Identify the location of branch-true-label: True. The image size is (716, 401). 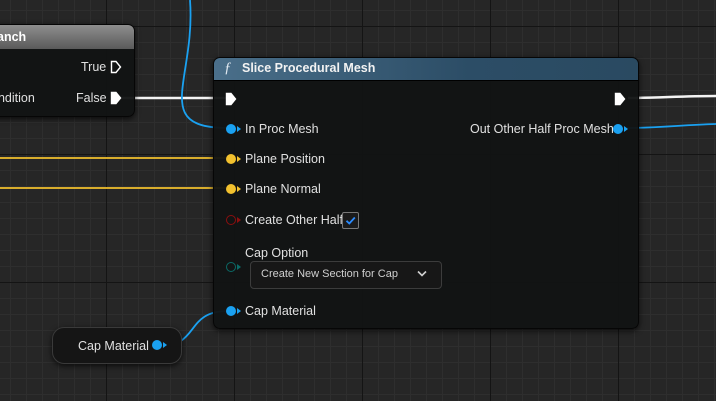
(94, 67).